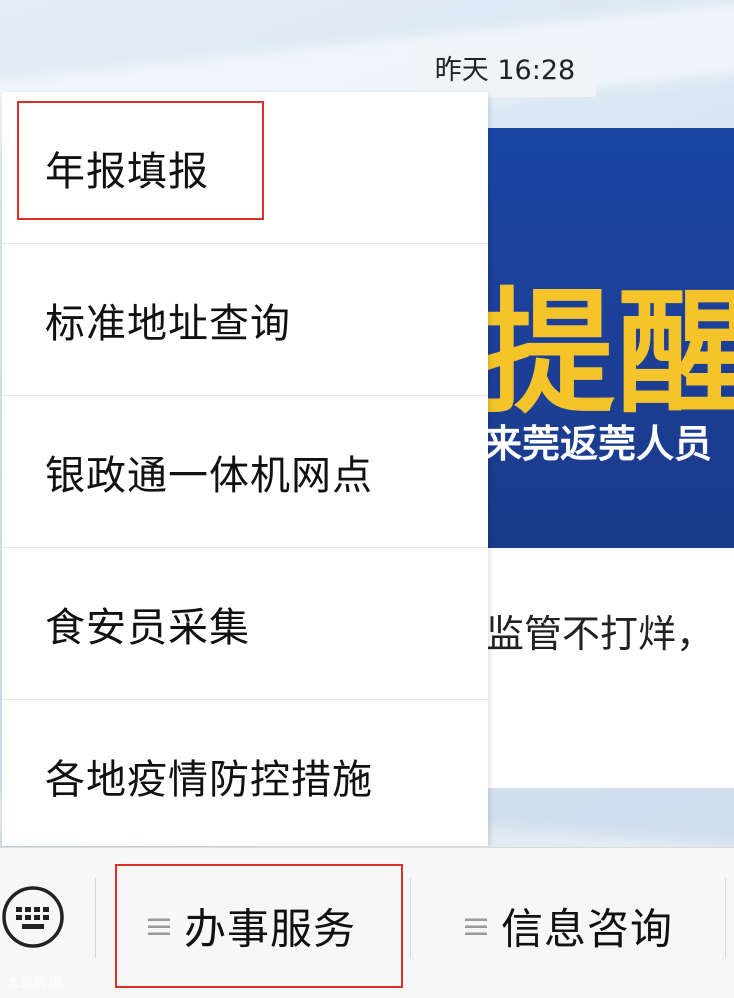  What do you see at coordinates (587, 929) in the screenshot?
I see `tab-label: 信息咨询` at bounding box center [587, 929].